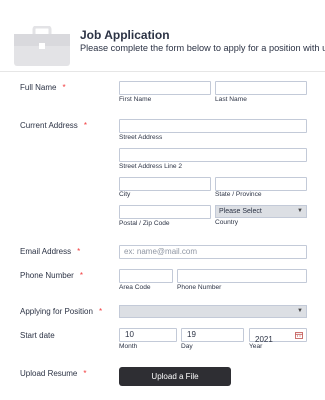 The image size is (325, 400). I want to click on upload-file-button: Upload a File, so click(175, 376).